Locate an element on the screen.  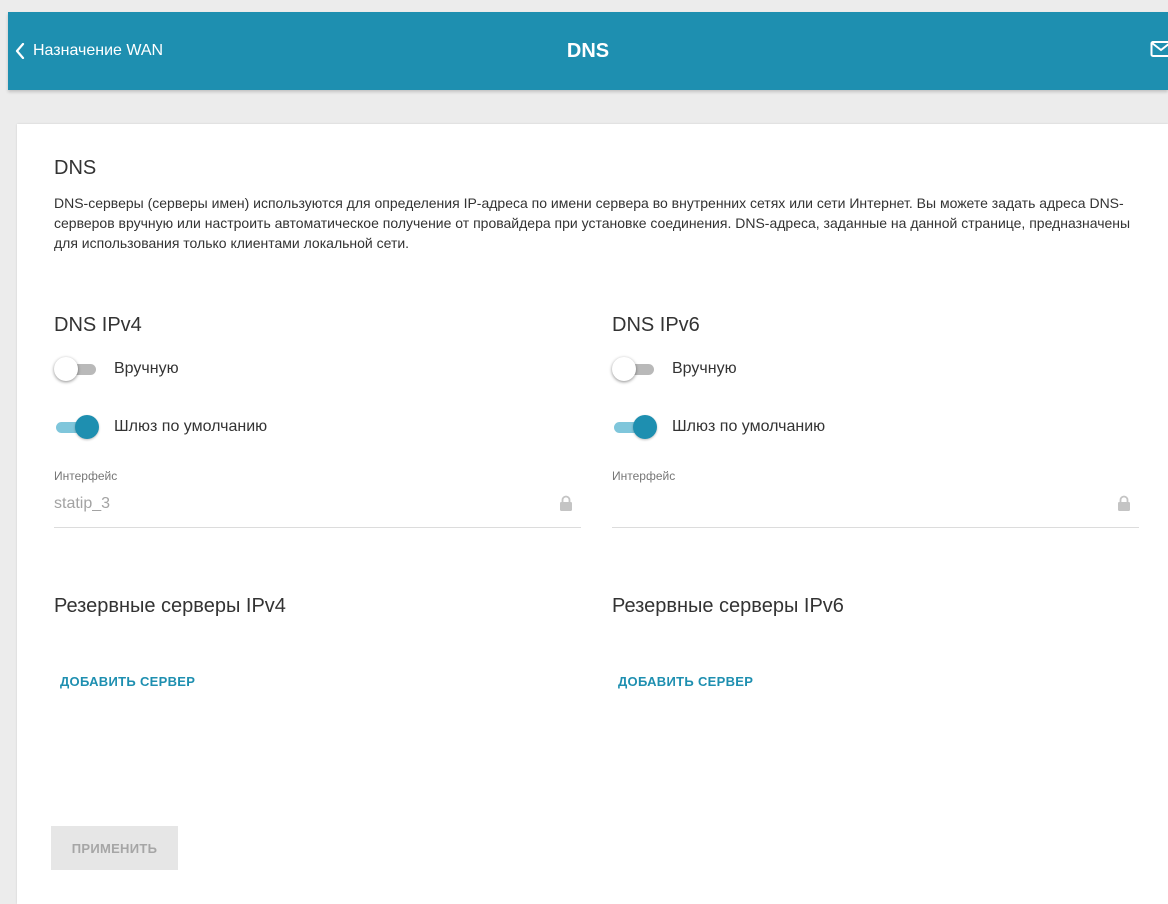
ipv4-manual-toggle: Вручную is located at coordinates (116, 369).